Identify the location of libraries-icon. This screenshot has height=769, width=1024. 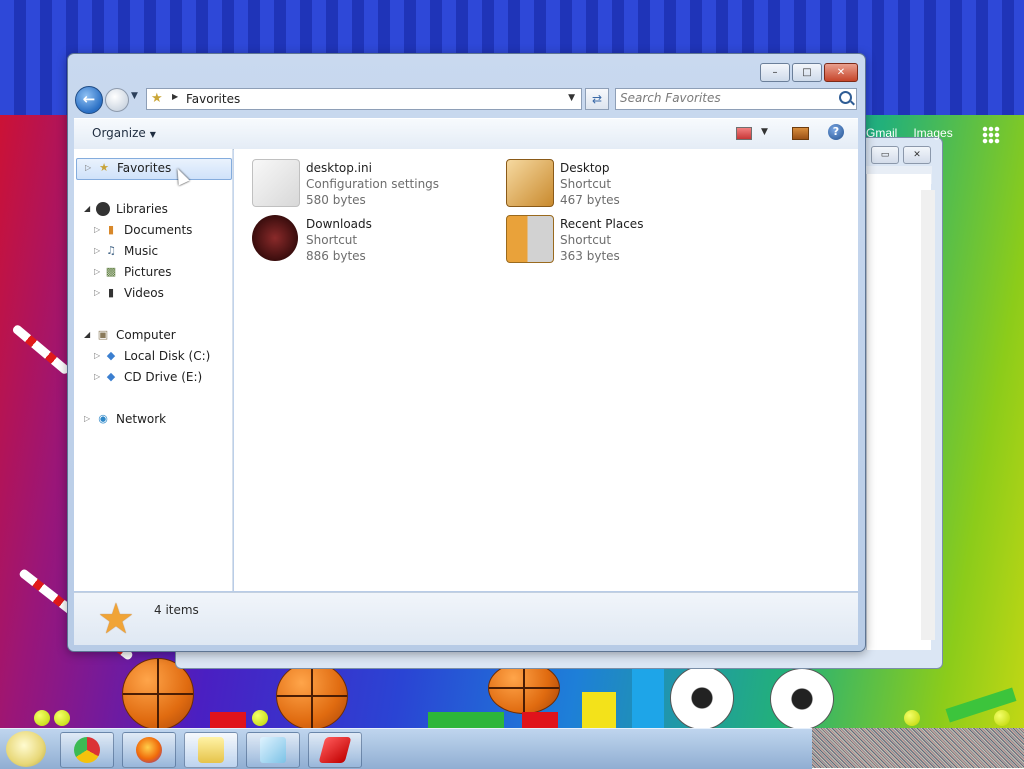
(103, 209).